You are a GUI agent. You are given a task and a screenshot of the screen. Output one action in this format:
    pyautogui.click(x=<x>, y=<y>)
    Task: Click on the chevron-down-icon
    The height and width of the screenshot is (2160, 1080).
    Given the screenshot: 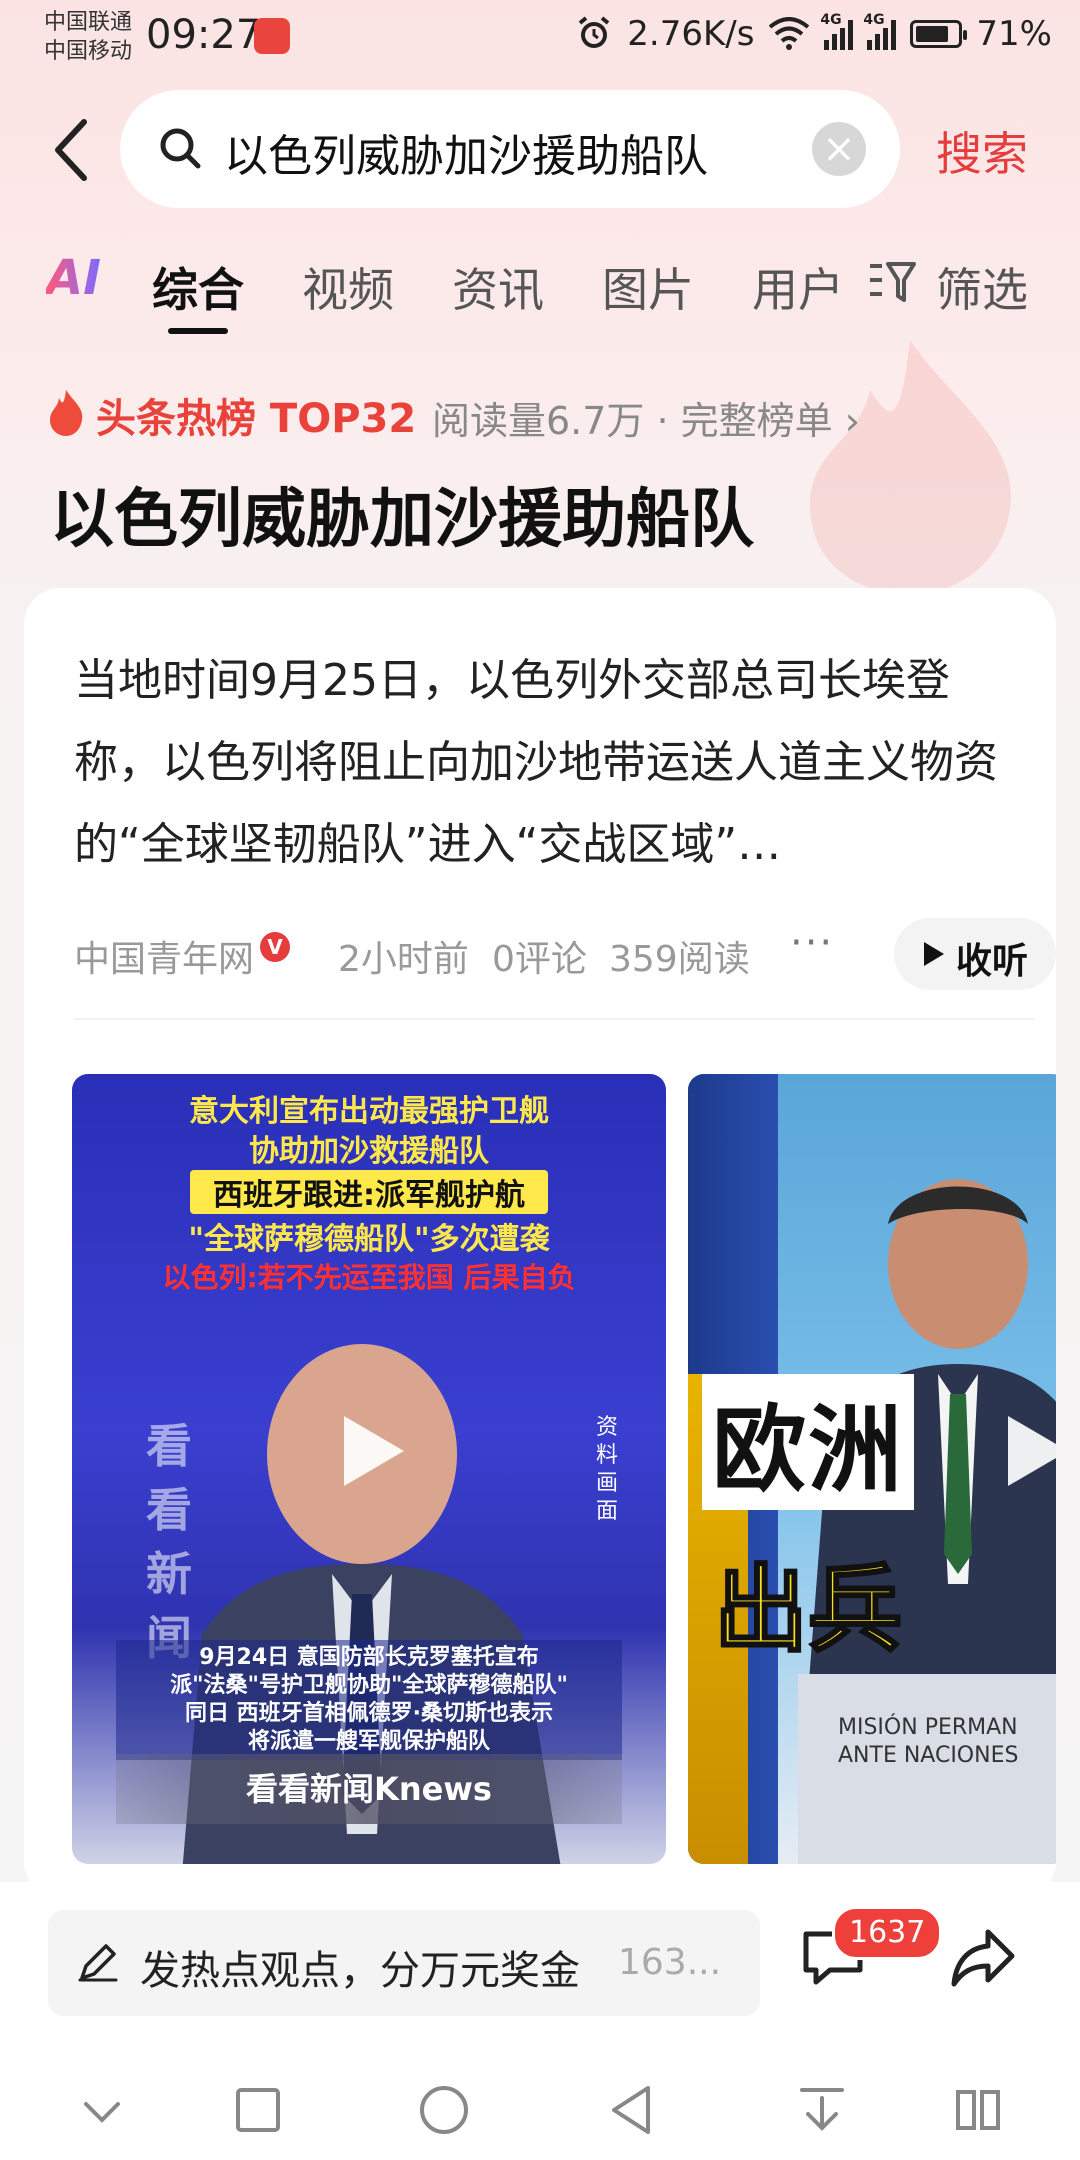 What is the action you would take?
    pyautogui.click(x=102, y=2110)
    